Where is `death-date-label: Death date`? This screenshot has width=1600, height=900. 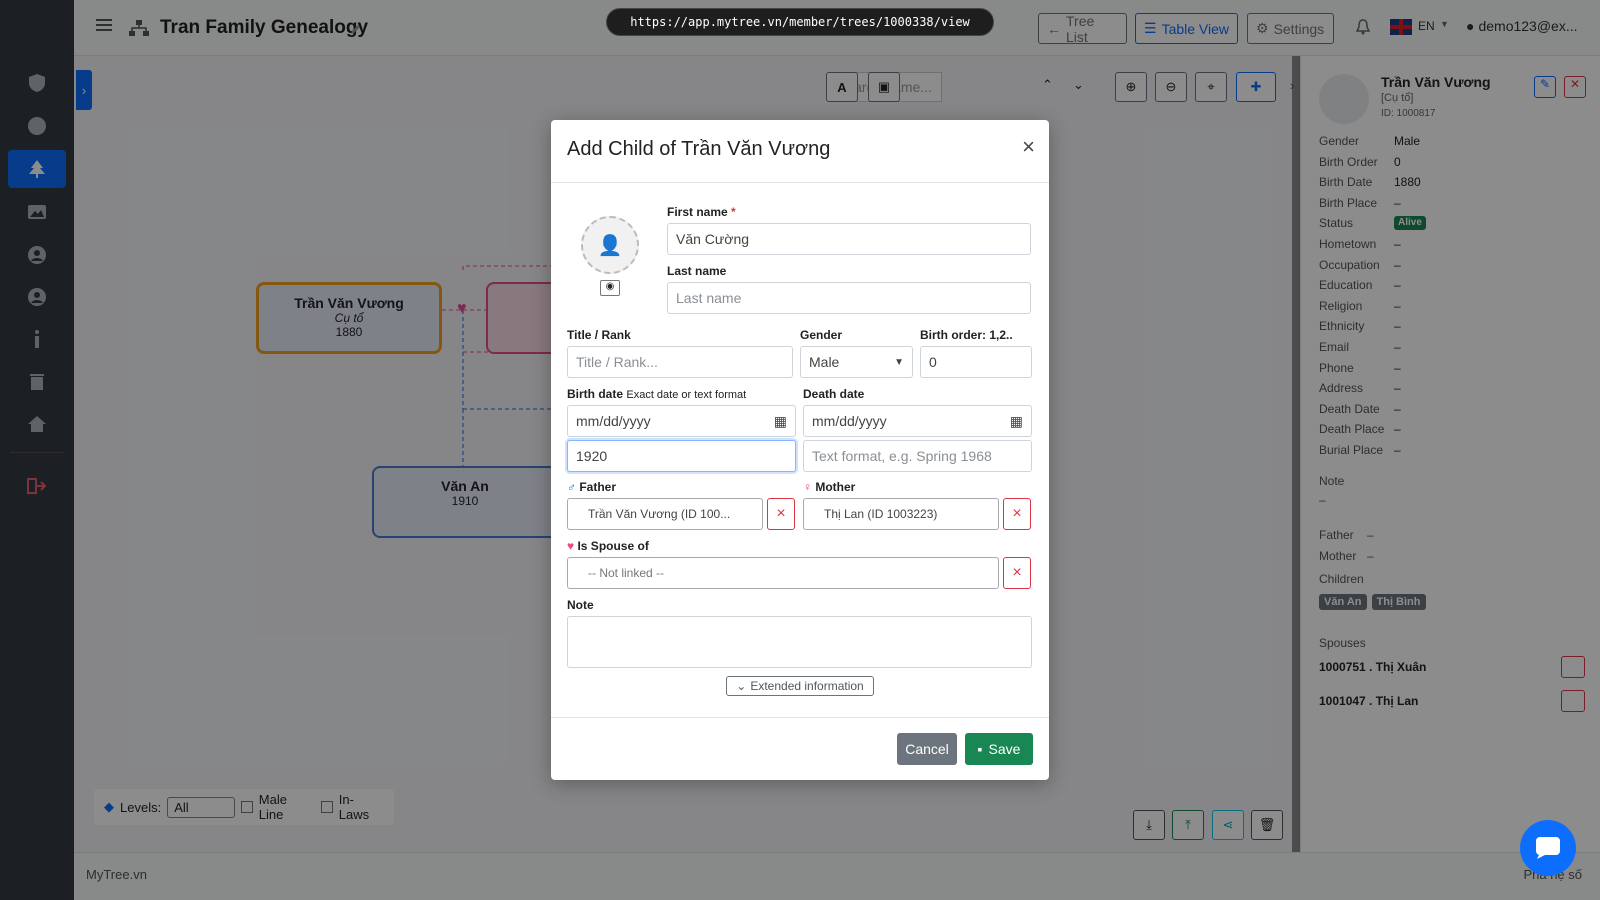
death-date-label: Death date is located at coordinates (834, 394).